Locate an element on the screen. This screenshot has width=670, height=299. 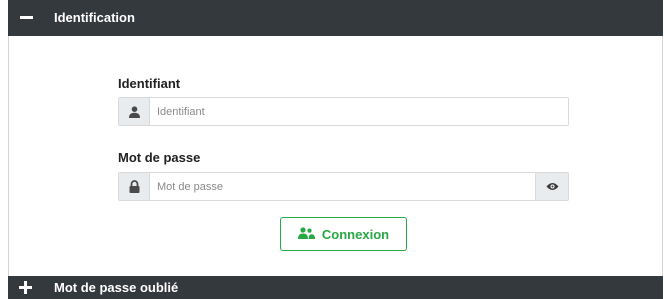
login-button: Connexion is located at coordinates (343, 234).